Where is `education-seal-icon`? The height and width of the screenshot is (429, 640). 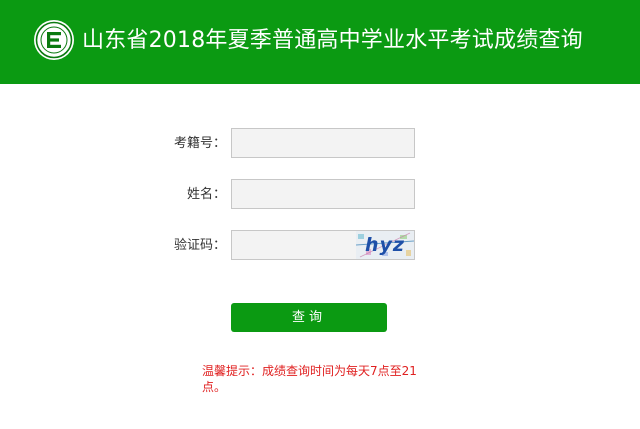
education-seal-icon is located at coordinates (54, 40).